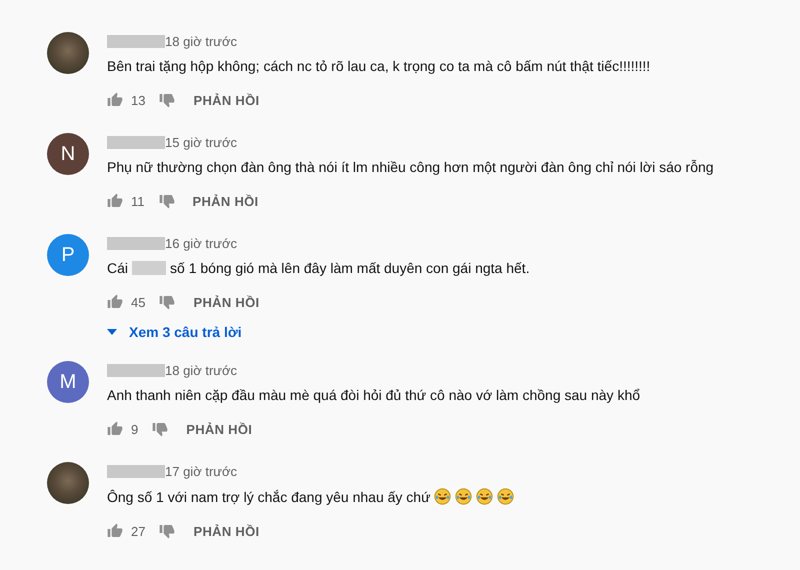  Describe the element at coordinates (268, 496) in the screenshot. I see `comment-text: Ông số 1 với nam trợ lý chắc đang yêu nhau ấy chứ` at that location.